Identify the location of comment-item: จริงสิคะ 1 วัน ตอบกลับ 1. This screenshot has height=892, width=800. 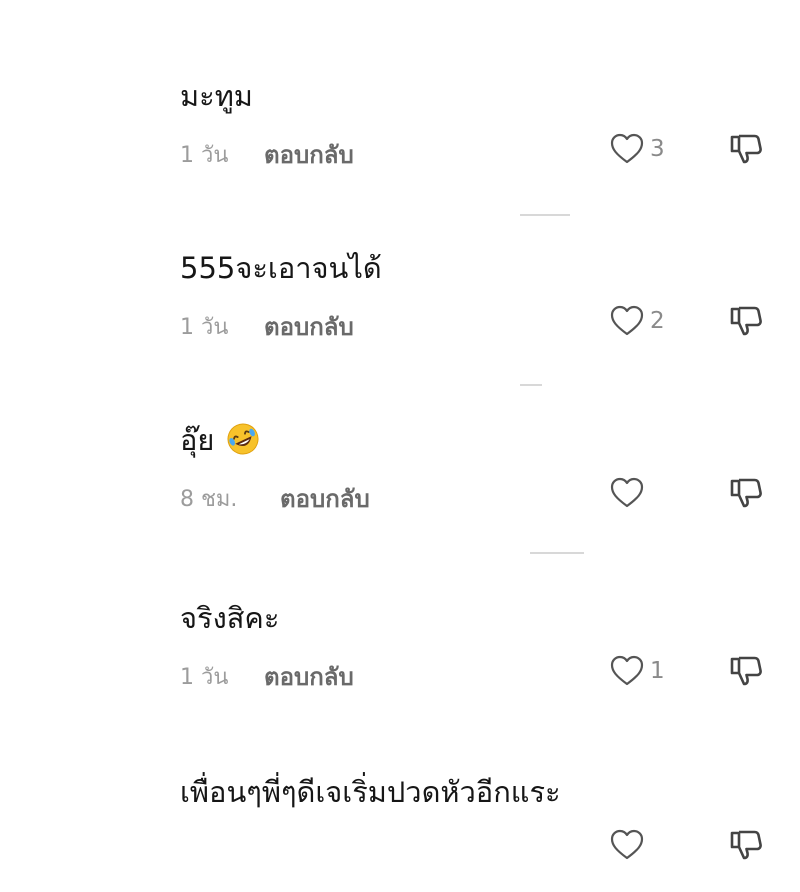
(400, 658).